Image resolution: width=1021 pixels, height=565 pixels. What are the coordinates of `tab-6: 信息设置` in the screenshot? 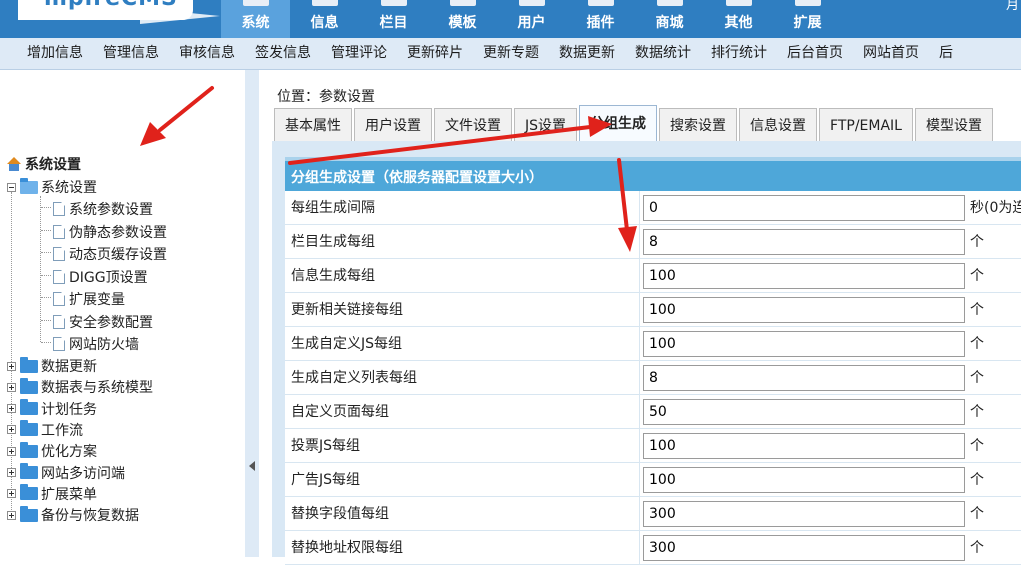 It's located at (778, 124).